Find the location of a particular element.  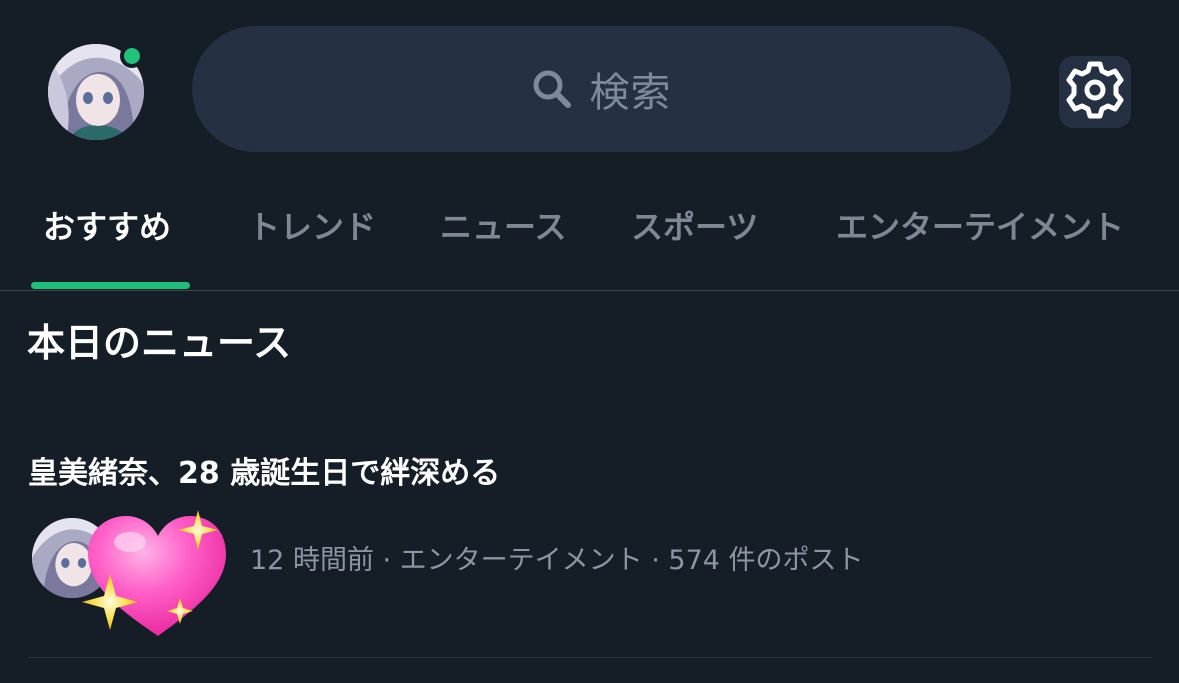

list-divider is located at coordinates (590, 657).